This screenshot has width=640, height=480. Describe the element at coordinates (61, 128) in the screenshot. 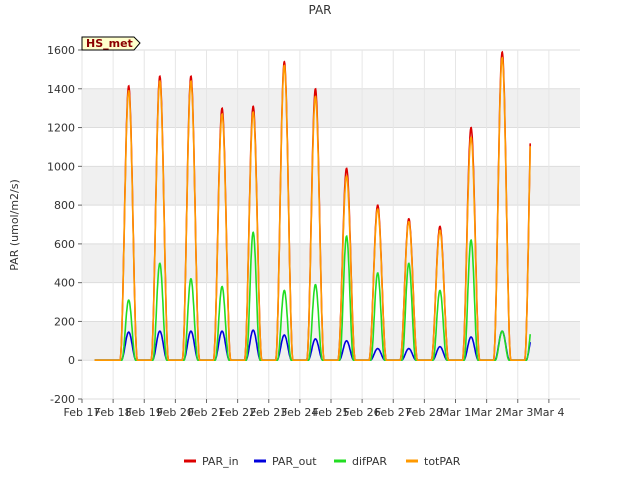

I see `y-tick-label: 1200` at that location.